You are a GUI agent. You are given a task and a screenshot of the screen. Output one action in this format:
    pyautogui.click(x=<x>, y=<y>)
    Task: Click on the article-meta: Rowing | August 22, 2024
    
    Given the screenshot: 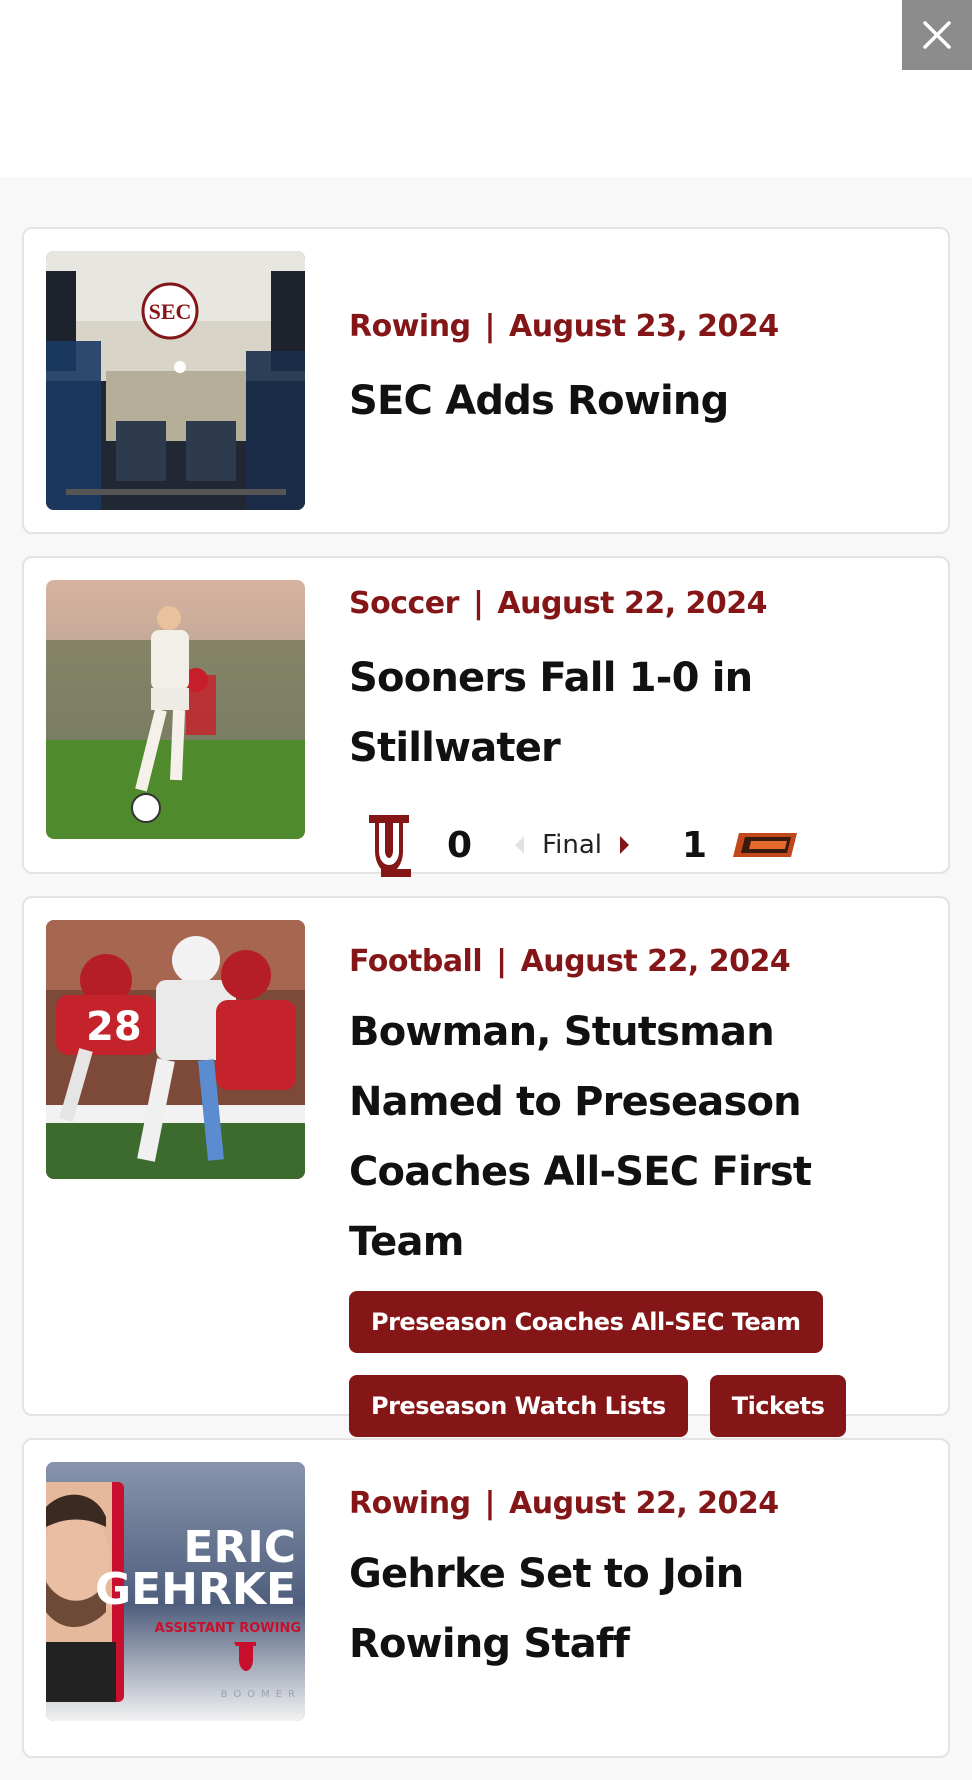 What is the action you would take?
    pyautogui.click(x=637, y=1503)
    